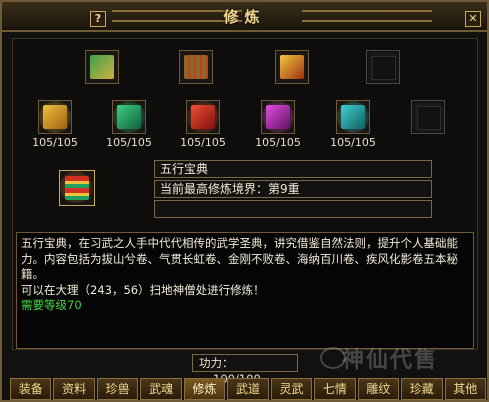 This screenshot has width=489, height=402. I want to click on location-text: 可以在大理（243，56）扫地神僧处进行修炼！, so click(143, 289).